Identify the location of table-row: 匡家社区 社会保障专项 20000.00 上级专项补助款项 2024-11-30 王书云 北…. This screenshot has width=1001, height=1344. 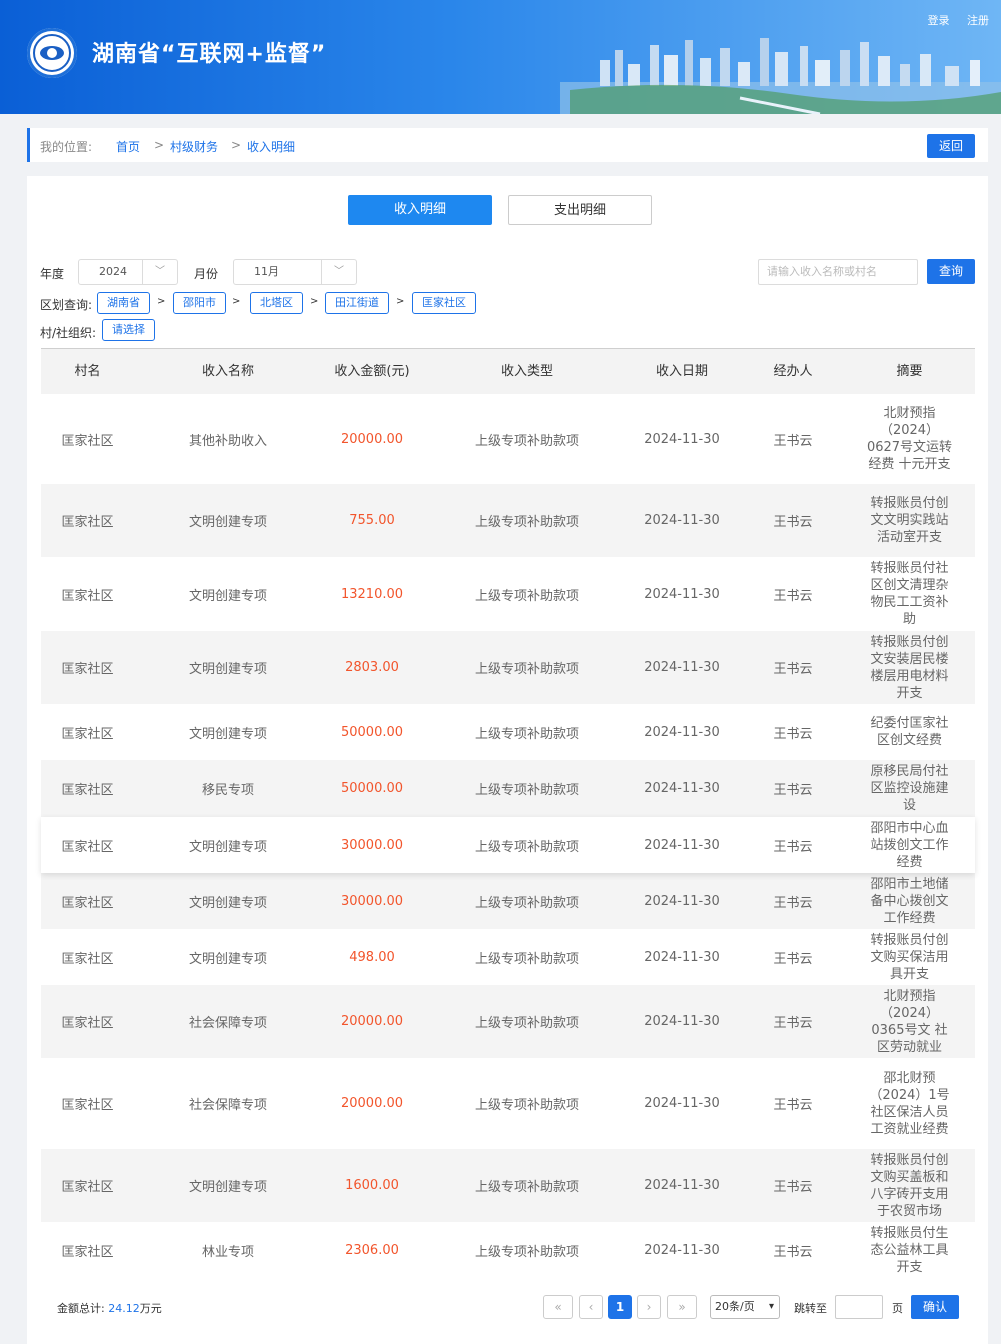
(508, 1021).